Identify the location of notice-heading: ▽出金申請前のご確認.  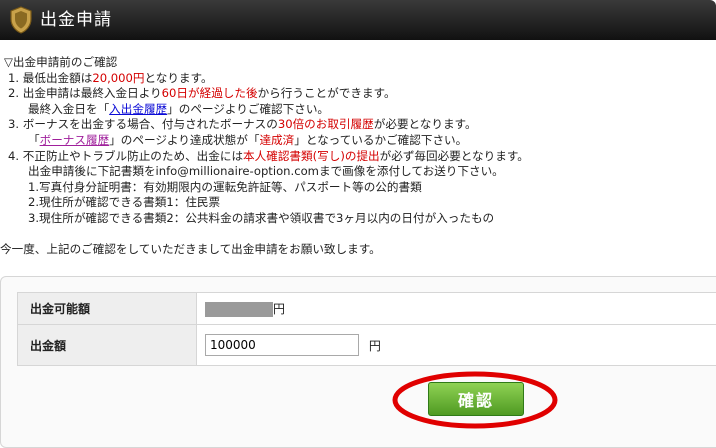
(358, 63).